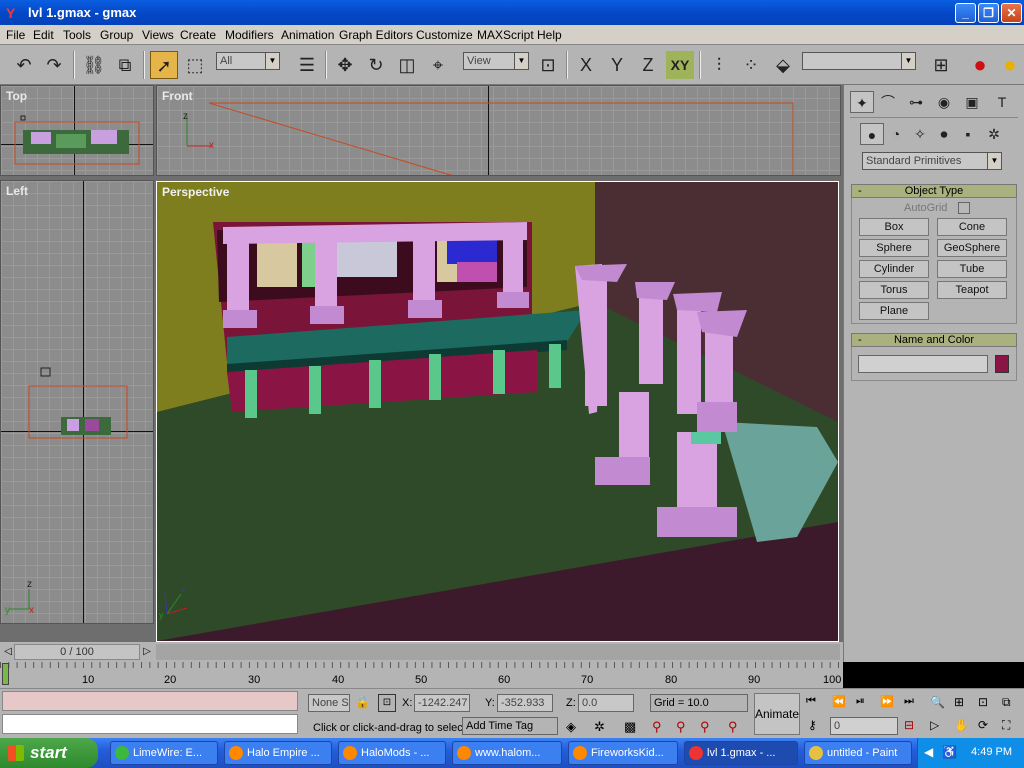  I want to click on current-frame-marker, so click(5, 674).